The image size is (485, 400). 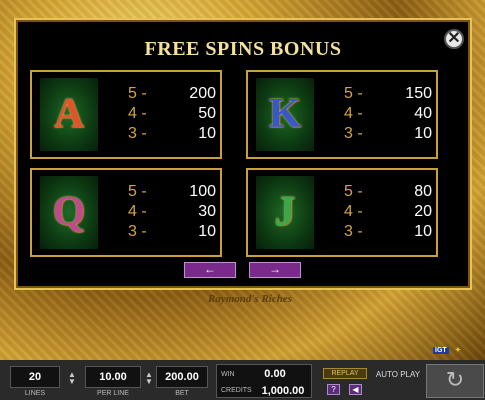 What do you see at coordinates (398, 381) in the screenshot?
I see `auto-play-button: AUTO PLAY` at bounding box center [398, 381].